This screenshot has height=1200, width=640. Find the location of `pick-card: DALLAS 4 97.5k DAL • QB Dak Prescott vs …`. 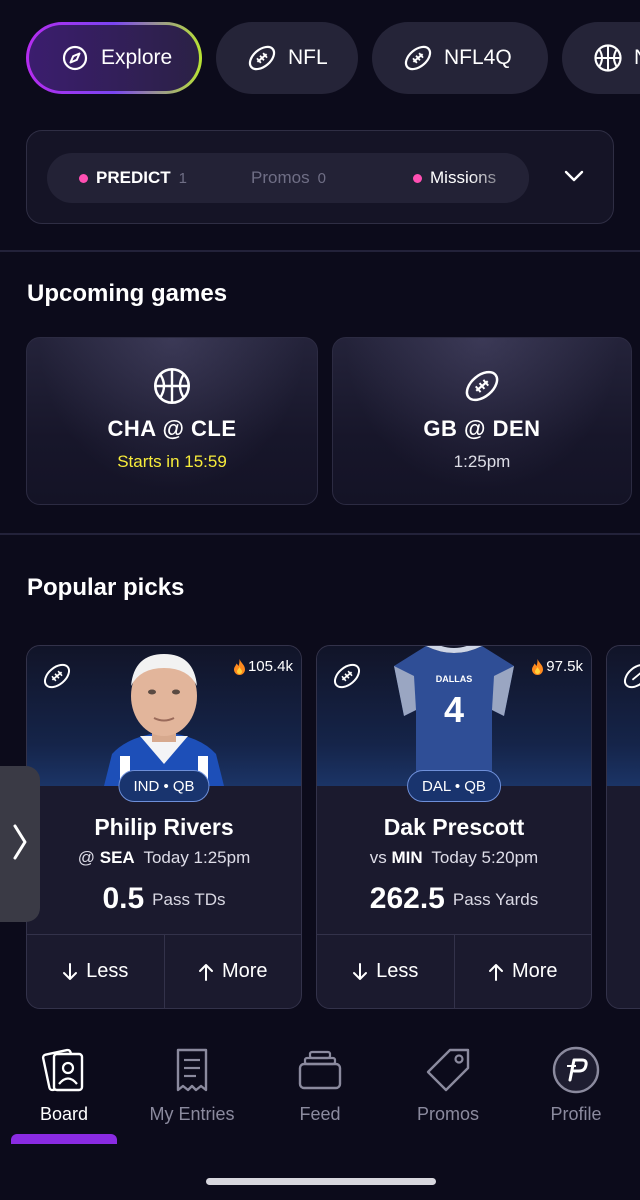

pick-card: DALLAS 4 97.5k DAL • QB Dak Prescott vs … is located at coordinates (454, 827).